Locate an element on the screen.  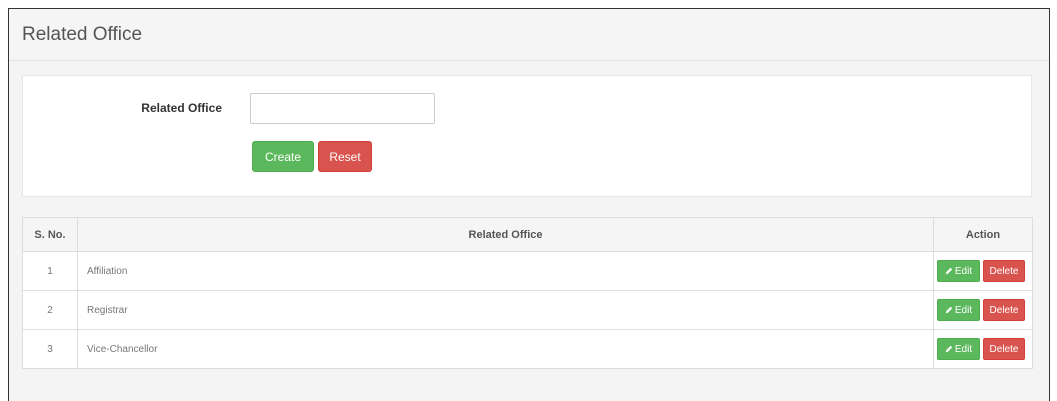
page-title: Related Office is located at coordinates (82, 34).